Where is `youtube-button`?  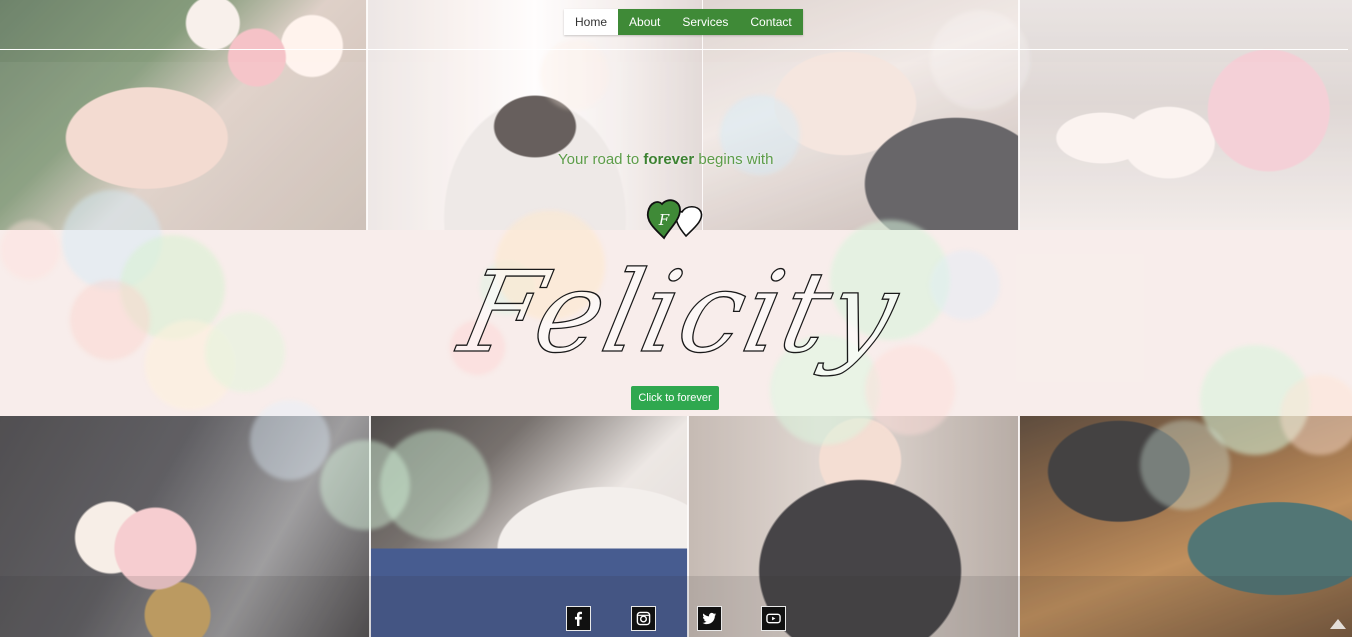
youtube-button is located at coordinates (773, 618).